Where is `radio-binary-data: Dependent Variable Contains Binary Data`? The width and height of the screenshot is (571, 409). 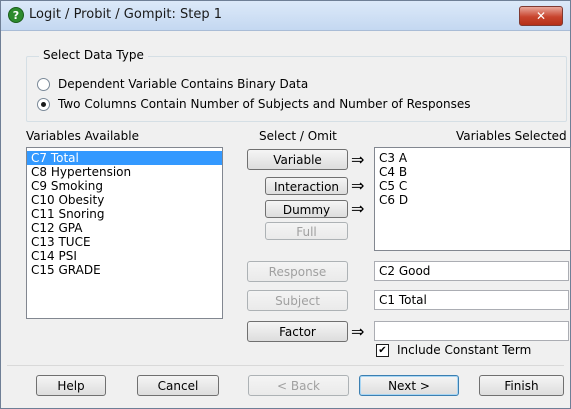
radio-binary-data: Dependent Variable Contains Binary Data is located at coordinates (172, 84).